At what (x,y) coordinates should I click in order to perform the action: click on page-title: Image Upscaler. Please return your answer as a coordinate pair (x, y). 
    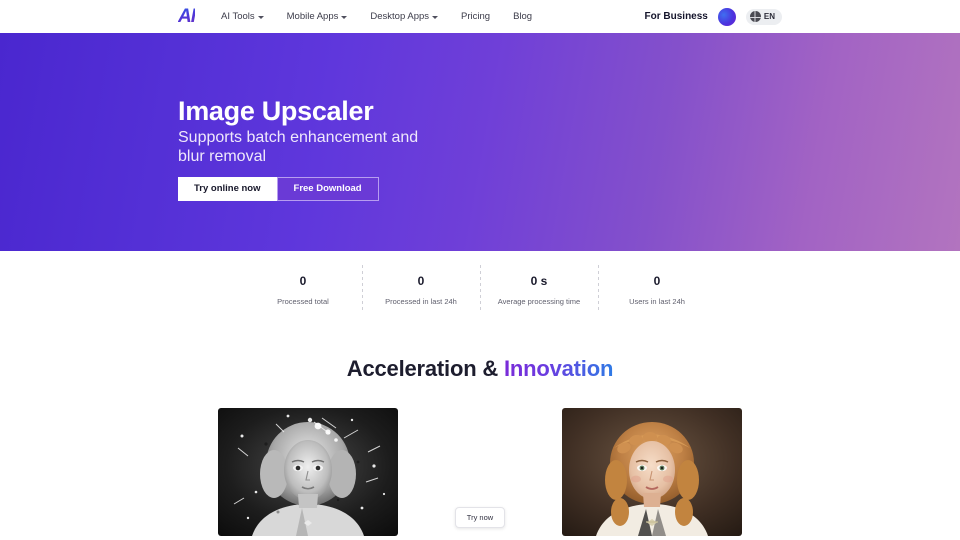
    Looking at the image, I should click on (276, 111).